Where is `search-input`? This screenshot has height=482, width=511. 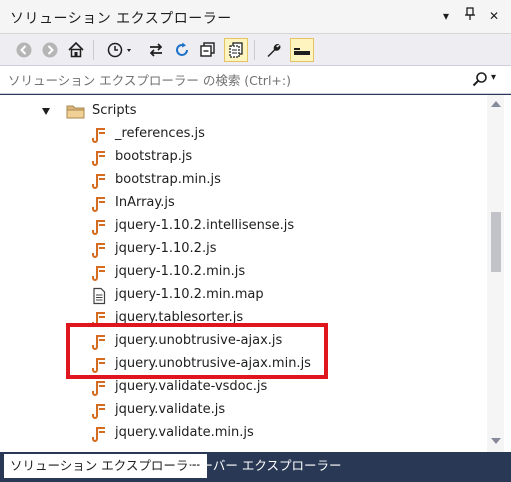
search-input is located at coordinates (233, 80).